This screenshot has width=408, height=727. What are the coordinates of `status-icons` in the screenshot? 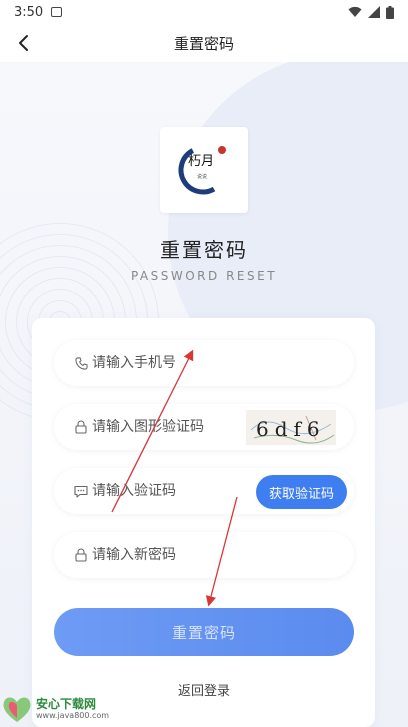 It's located at (371, 12).